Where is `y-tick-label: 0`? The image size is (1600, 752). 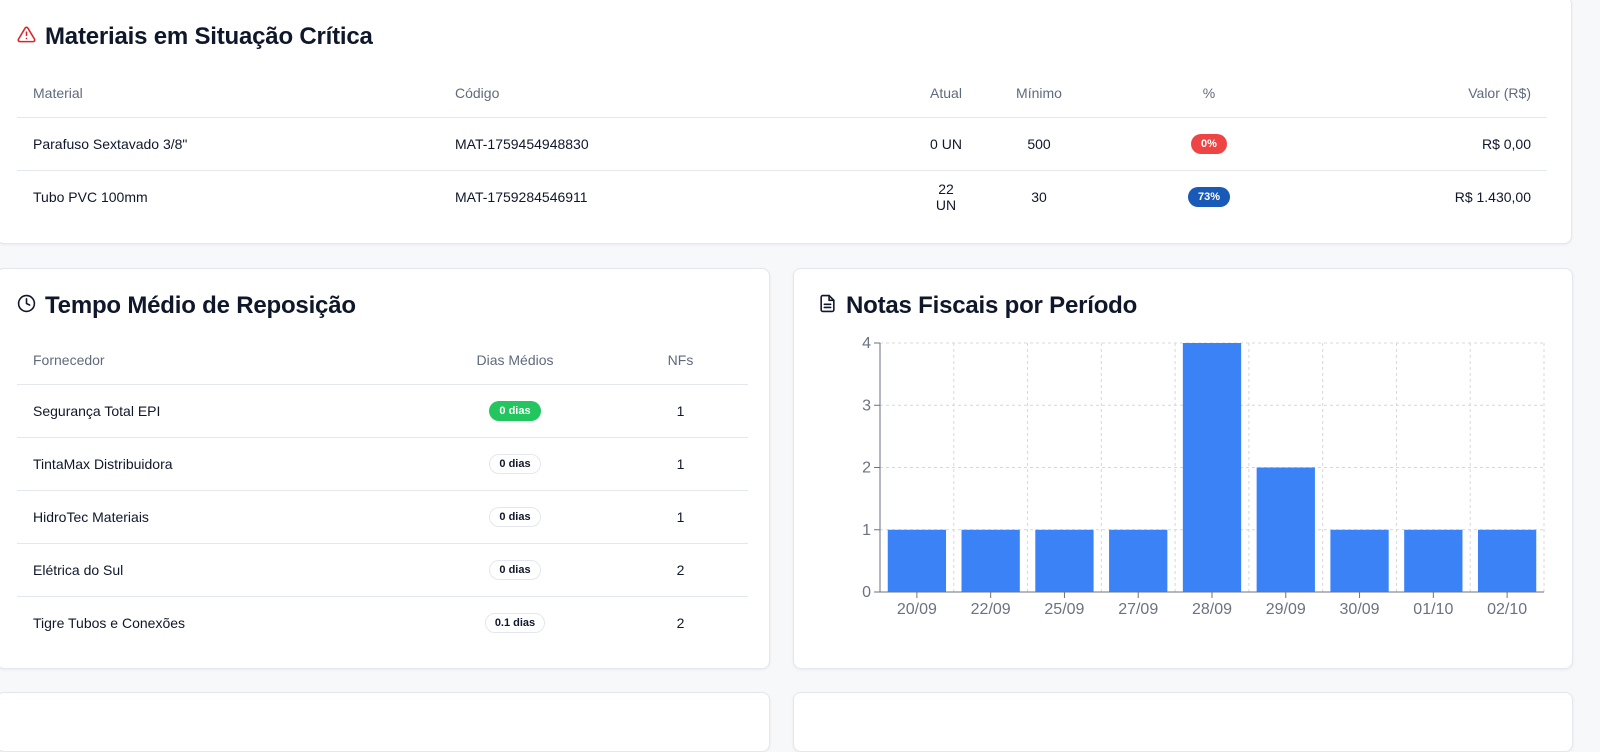
y-tick-label: 0 is located at coordinates (866, 592).